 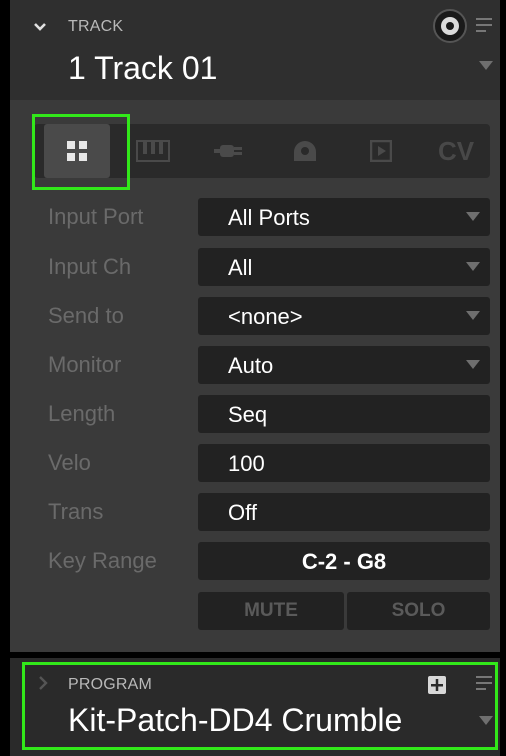 I want to click on input-ch-label: Input Ch, so click(x=90, y=266).